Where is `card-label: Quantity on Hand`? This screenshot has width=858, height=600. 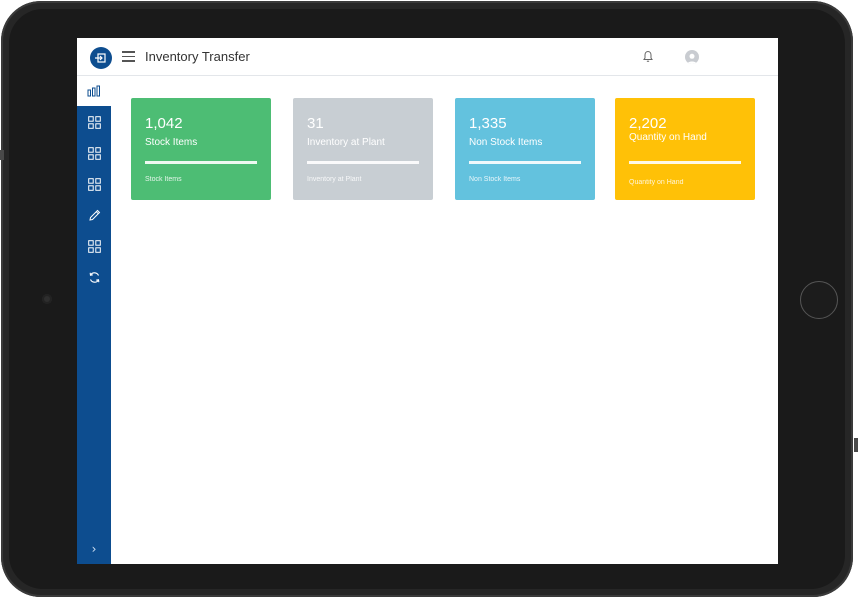 card-label: Quantity on Hand is located at coordinates (668, 137).